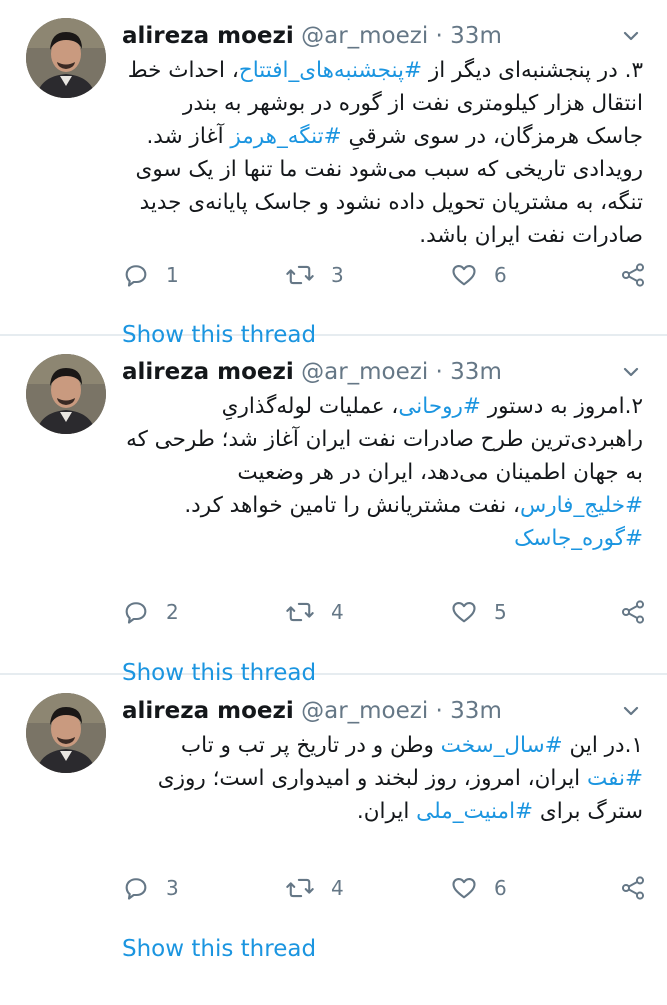  What do you see at coordinates (502, 745) in the screenshot?
I see `hashtag-link: #سال_سخت` at bounding box center [502, 745].